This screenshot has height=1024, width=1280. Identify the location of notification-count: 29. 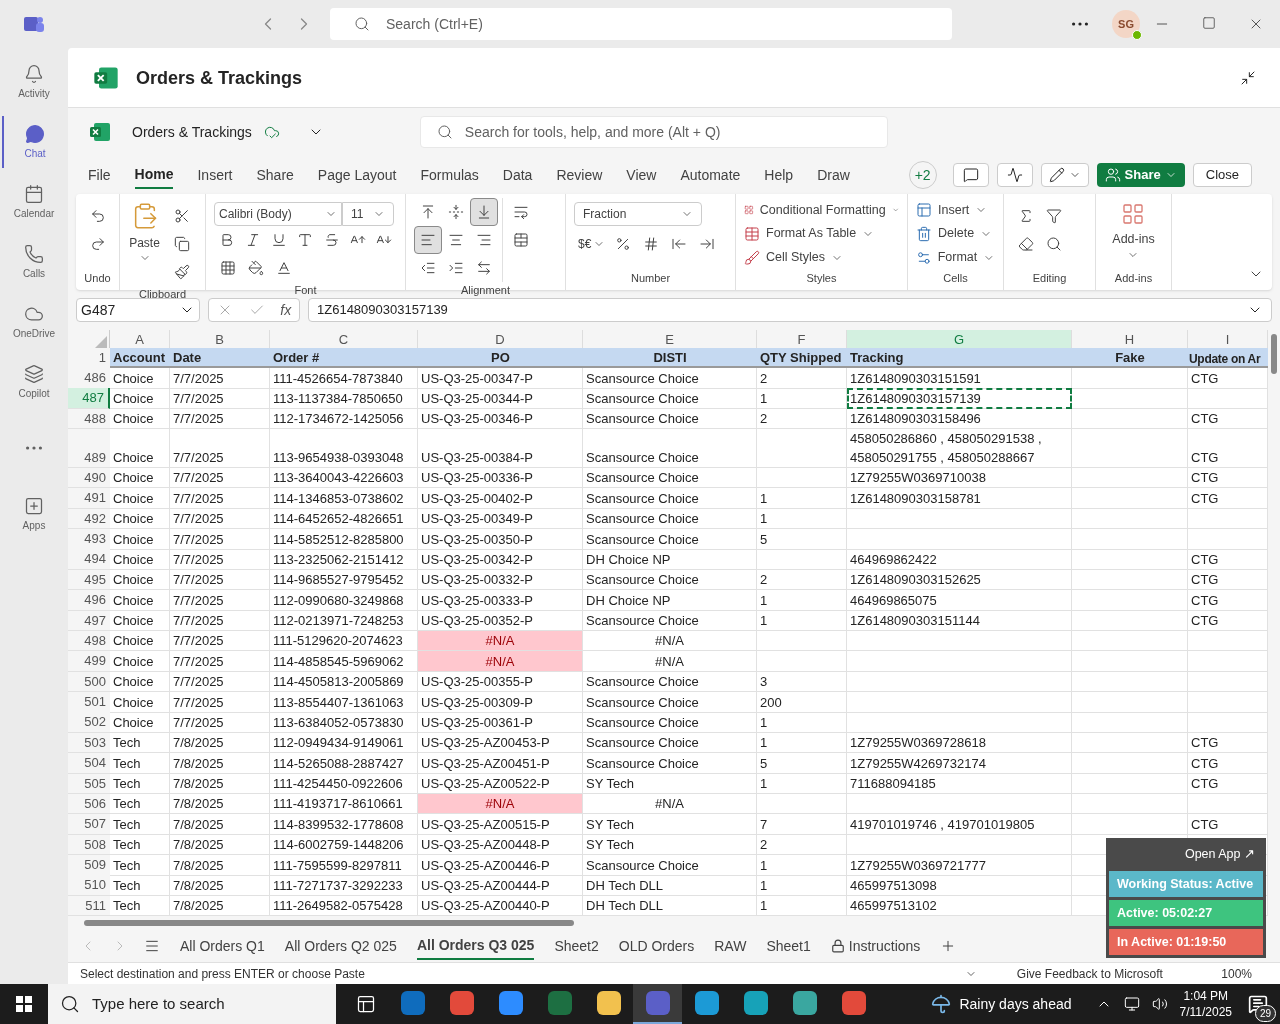
(1265, 1013).